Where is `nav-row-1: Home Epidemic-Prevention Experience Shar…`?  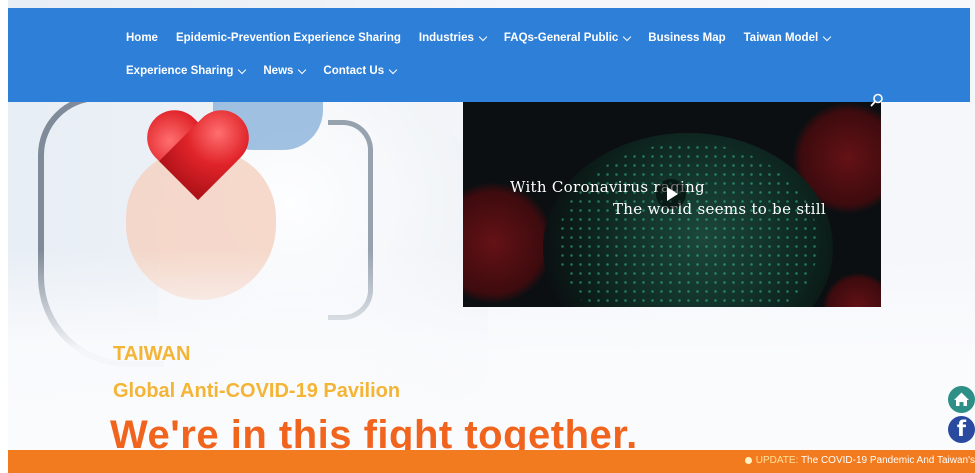 nav-row-1: Home Epidemic-Prevention Experience Shar… is located at coordinates (487, 38).